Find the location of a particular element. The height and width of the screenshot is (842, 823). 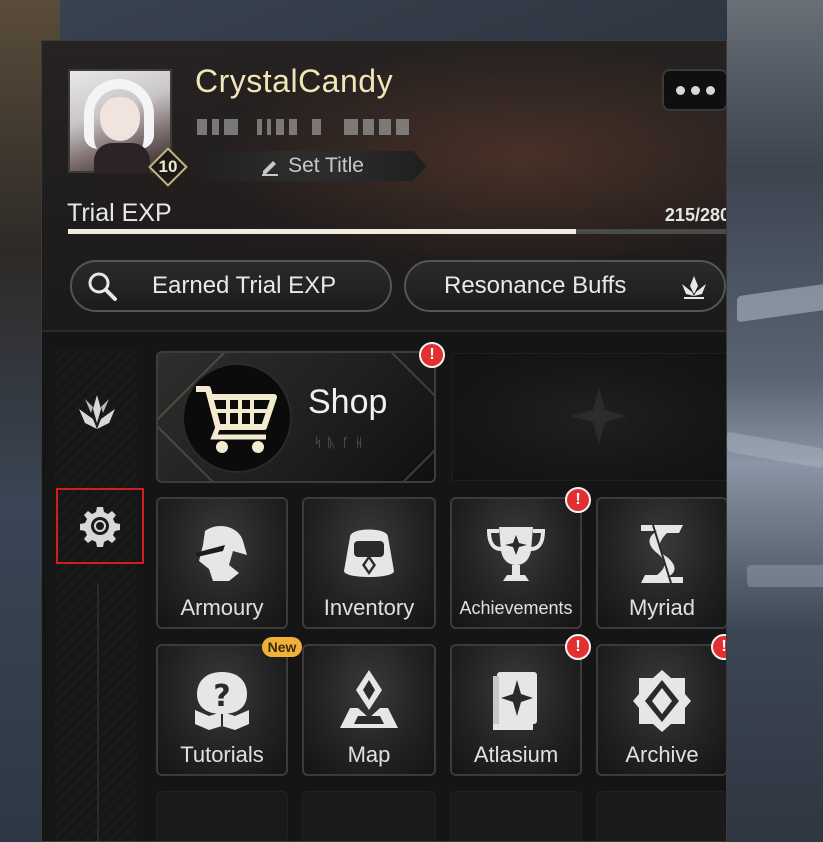

new-badge: New is located at coordinates (282, 647).